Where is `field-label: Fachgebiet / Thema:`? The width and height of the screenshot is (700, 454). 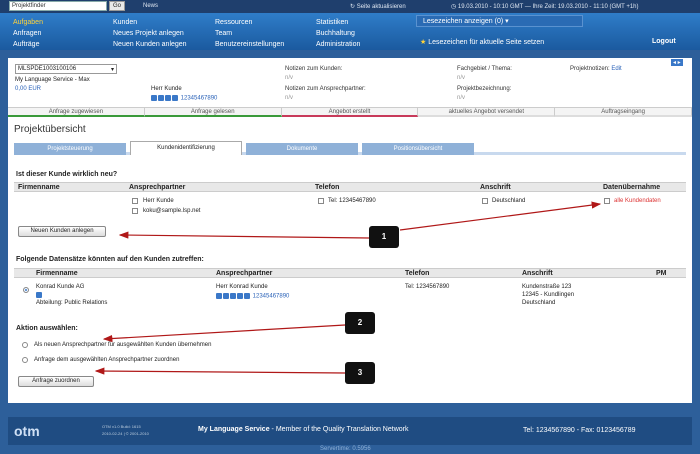
field-label: Fachgebiet / Thema: is located at coordinates (484, 69).